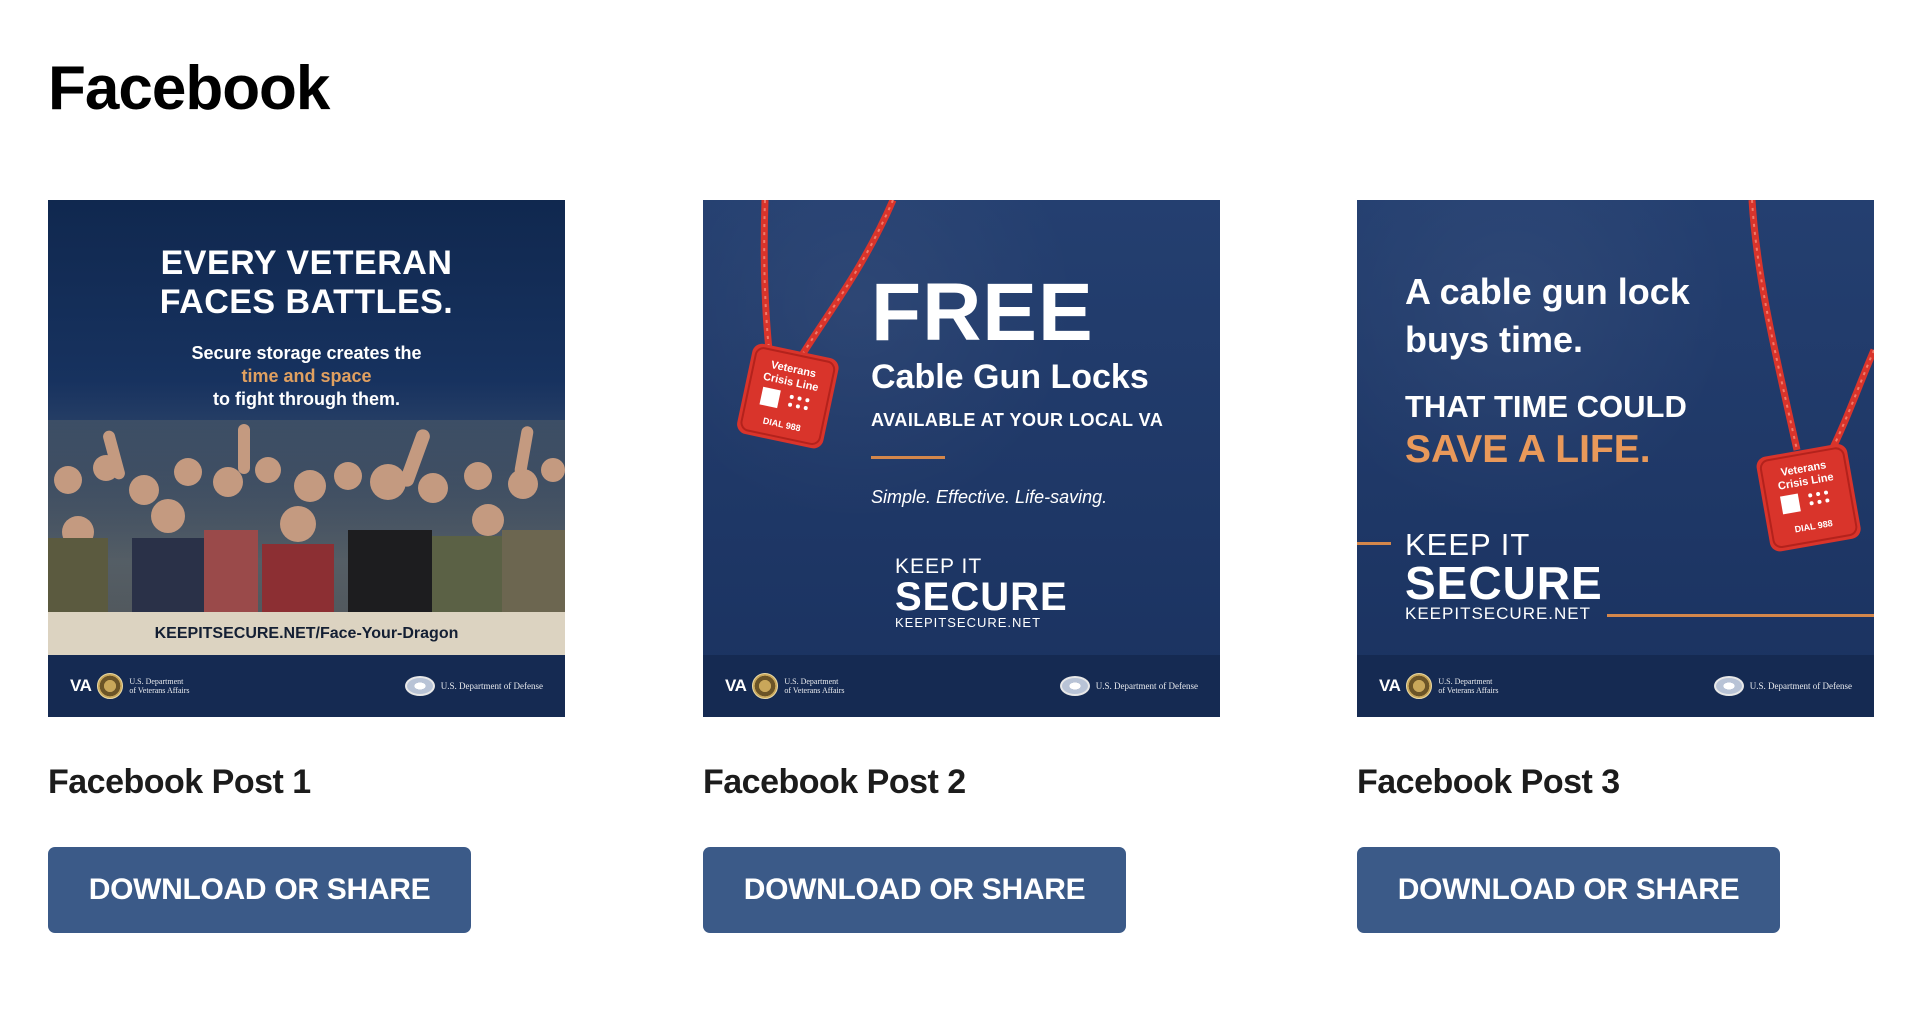 The image size is (1920, 1028). Describe the element at coordinates (1547, 315) in the screenshot. I see `poster-quote: A cable gun lock buys time.` at that location.